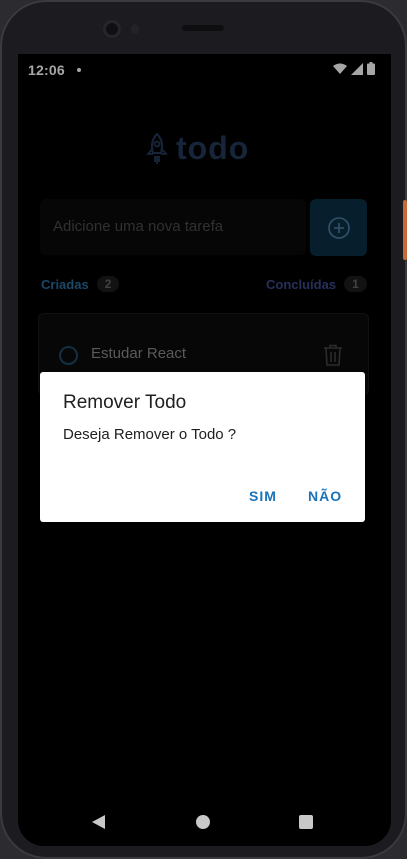 The width and height of the screenshot is (407, 859). What do you see at coordinates (125, 402) in the screenshot?
I see `dialog-title: Remover Todo` at bounding box center [125, 402].